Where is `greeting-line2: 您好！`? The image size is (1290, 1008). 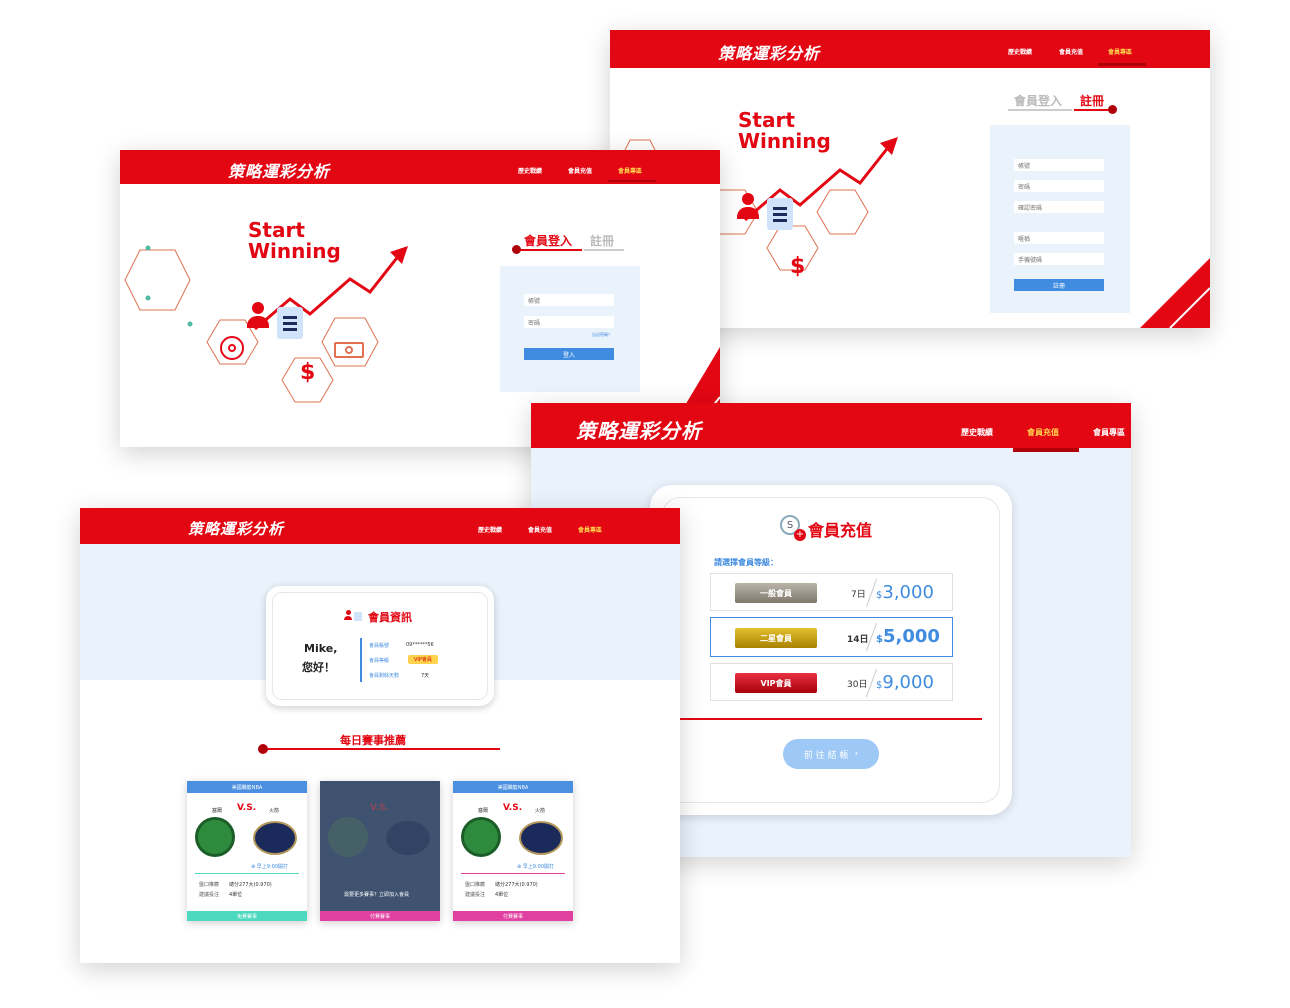
greeting-line2: 您好！ is located at coordinates (318, 667).